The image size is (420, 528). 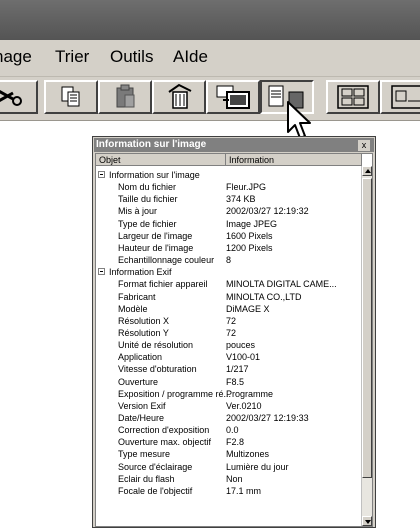 I want to click on copy-button, so click(x=71, y=97).